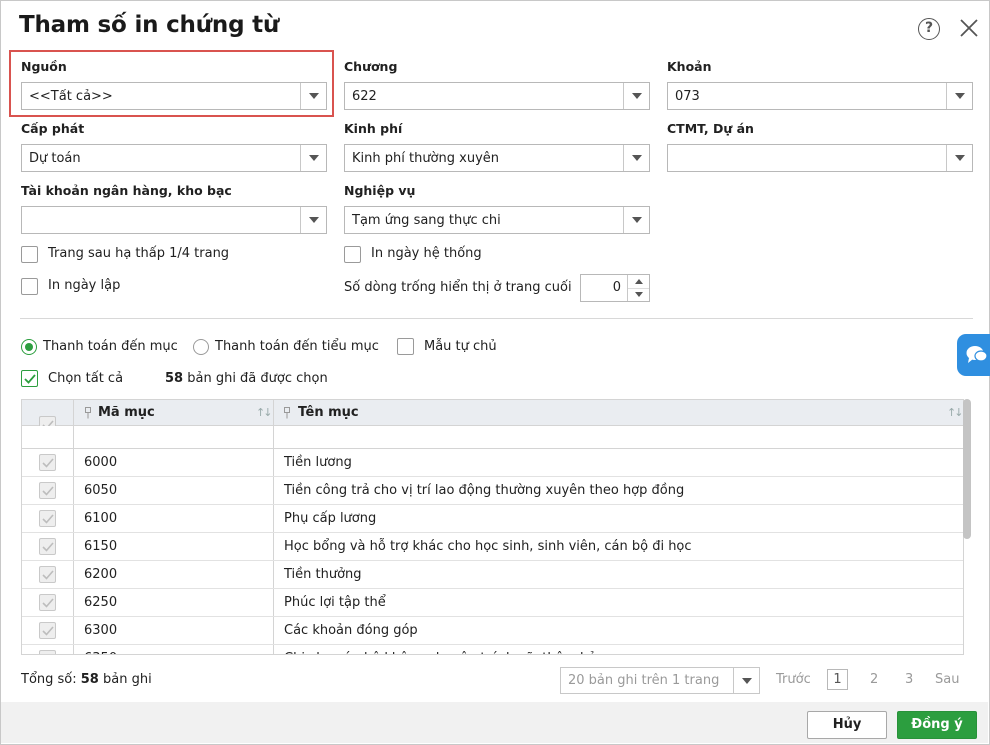 The width and height of the screenshot is (990, 745). I want to click on pager-page-1: 1, so click(837, 679).